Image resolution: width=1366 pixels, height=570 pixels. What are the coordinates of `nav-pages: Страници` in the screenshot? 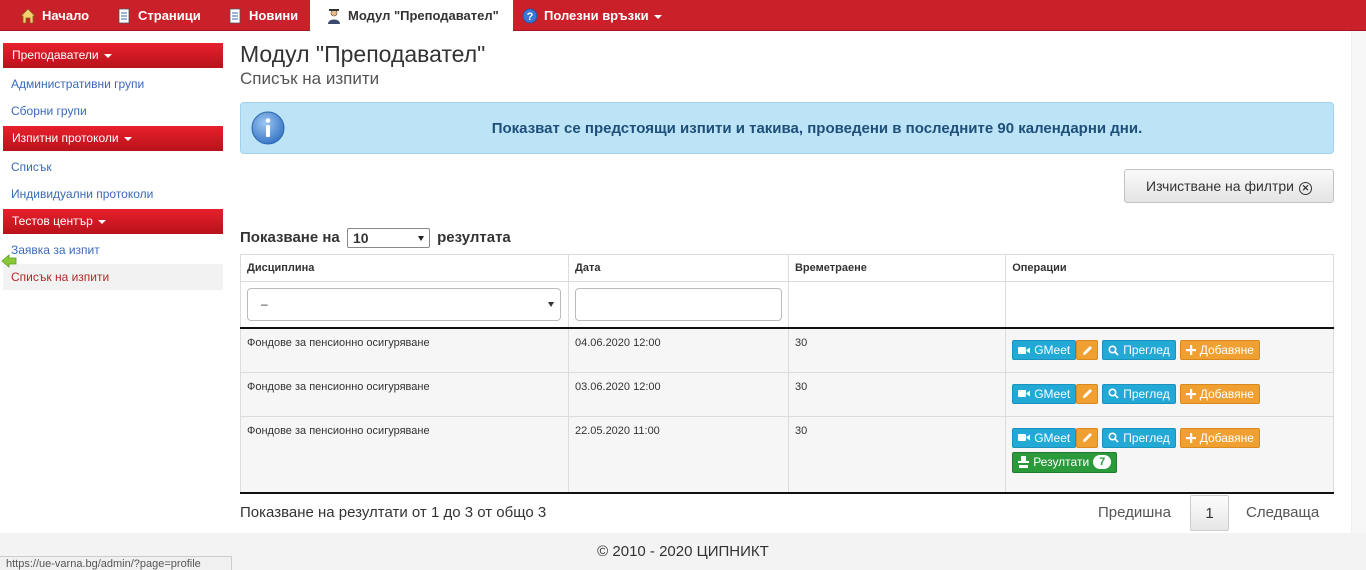 It's located at (158, 15).